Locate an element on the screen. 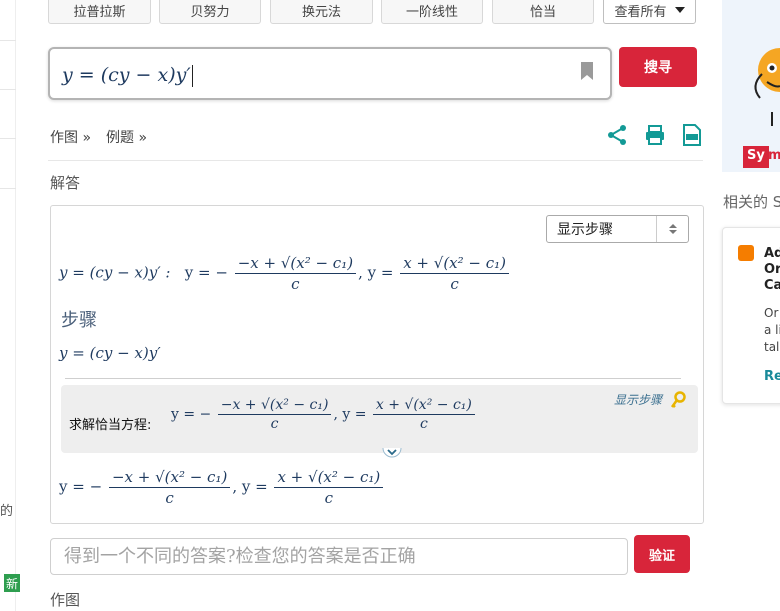 Image resolution: width=780 pixels, height=611 pixels. view-all-label: 查看所有 is located at coordinates (640, 12).